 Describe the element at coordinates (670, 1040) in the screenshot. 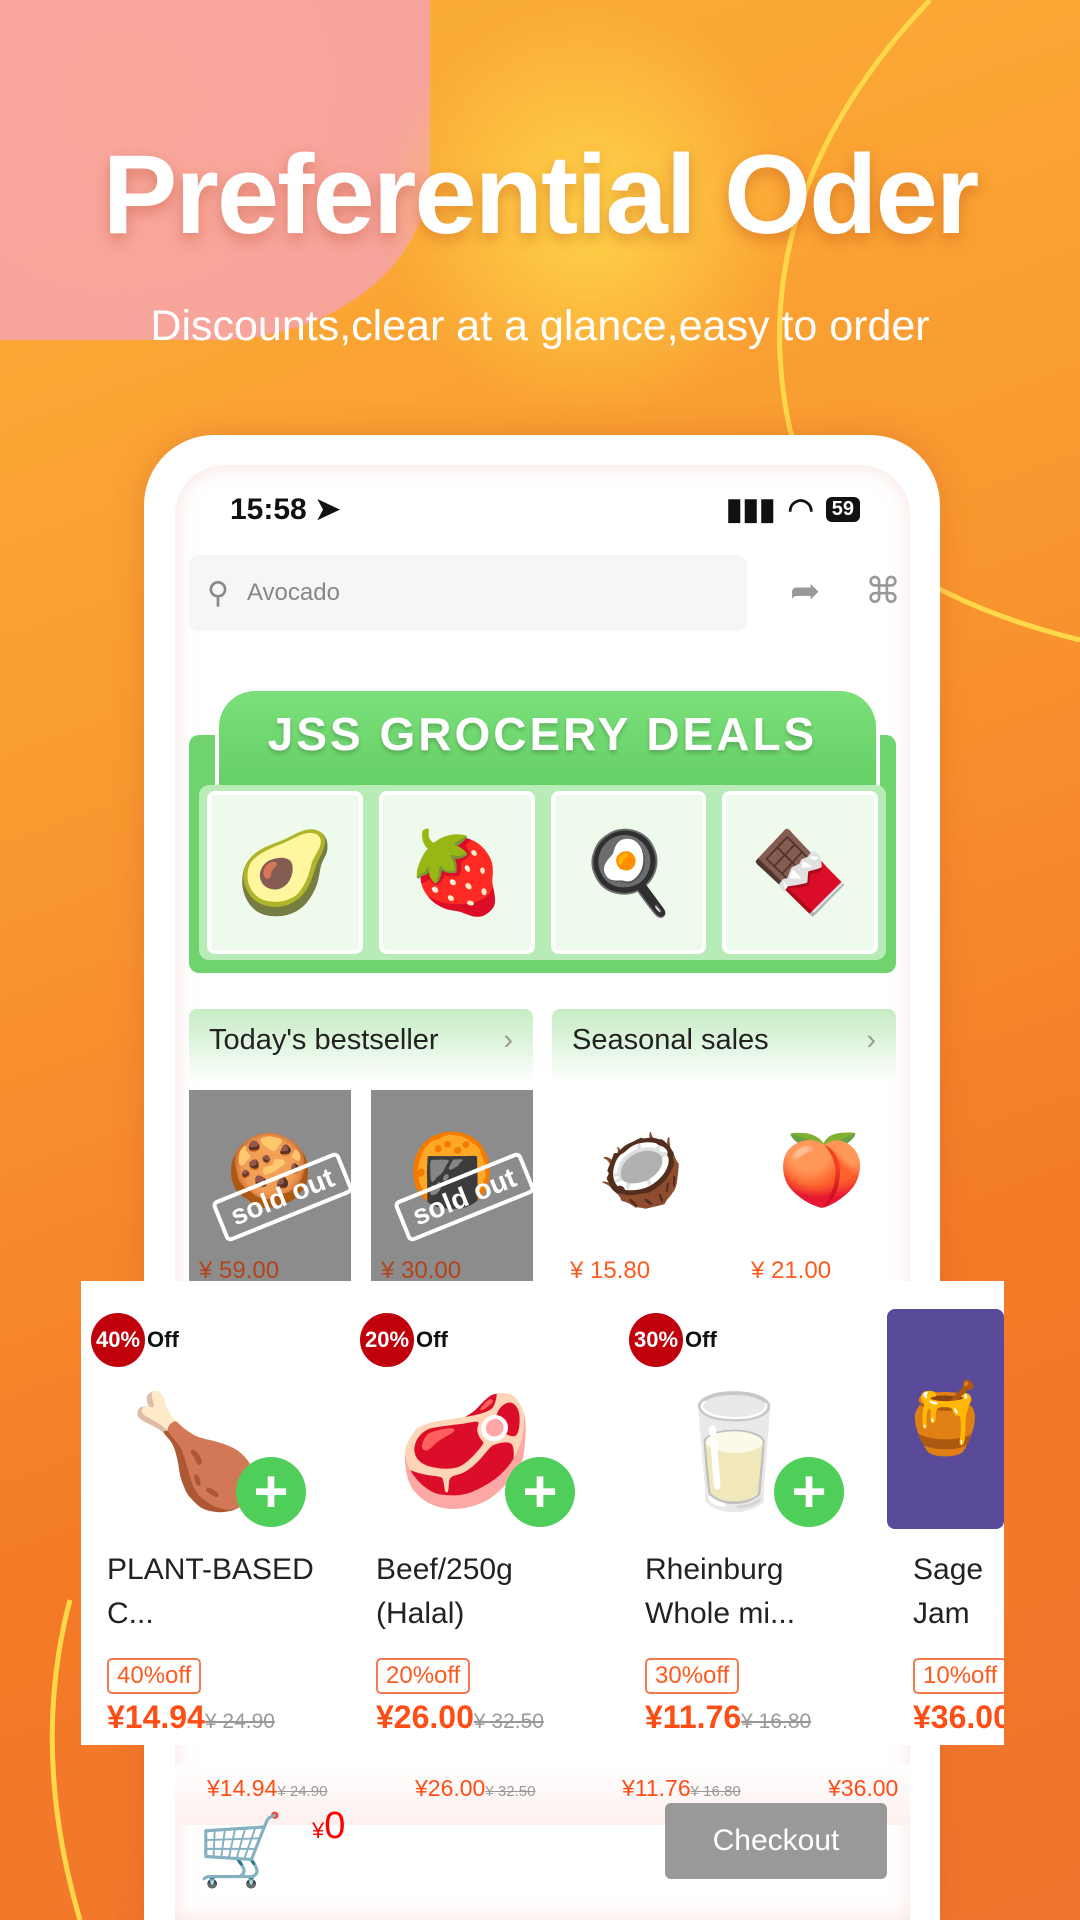

I see `section-title: Seasonal sales` at that location.